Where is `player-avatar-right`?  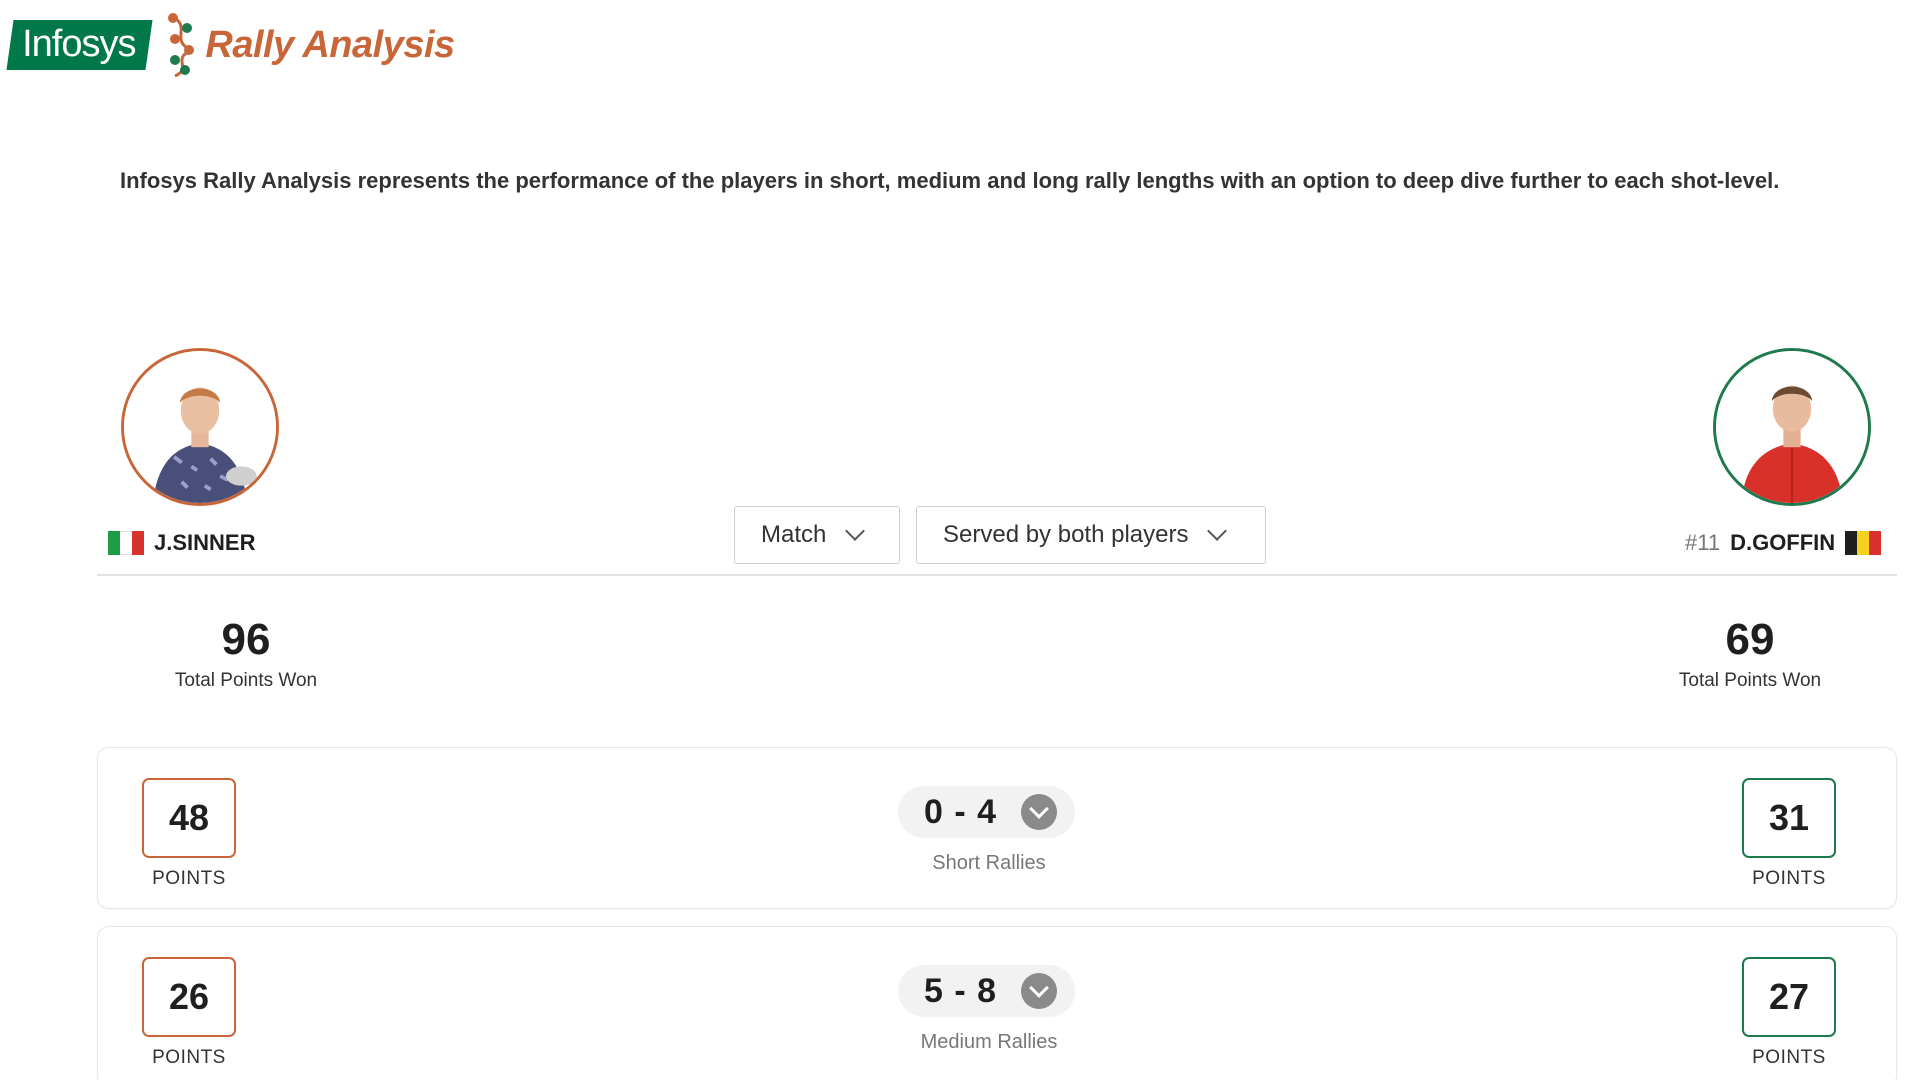 player-avatar-right is located at coordinates (1792, 427).